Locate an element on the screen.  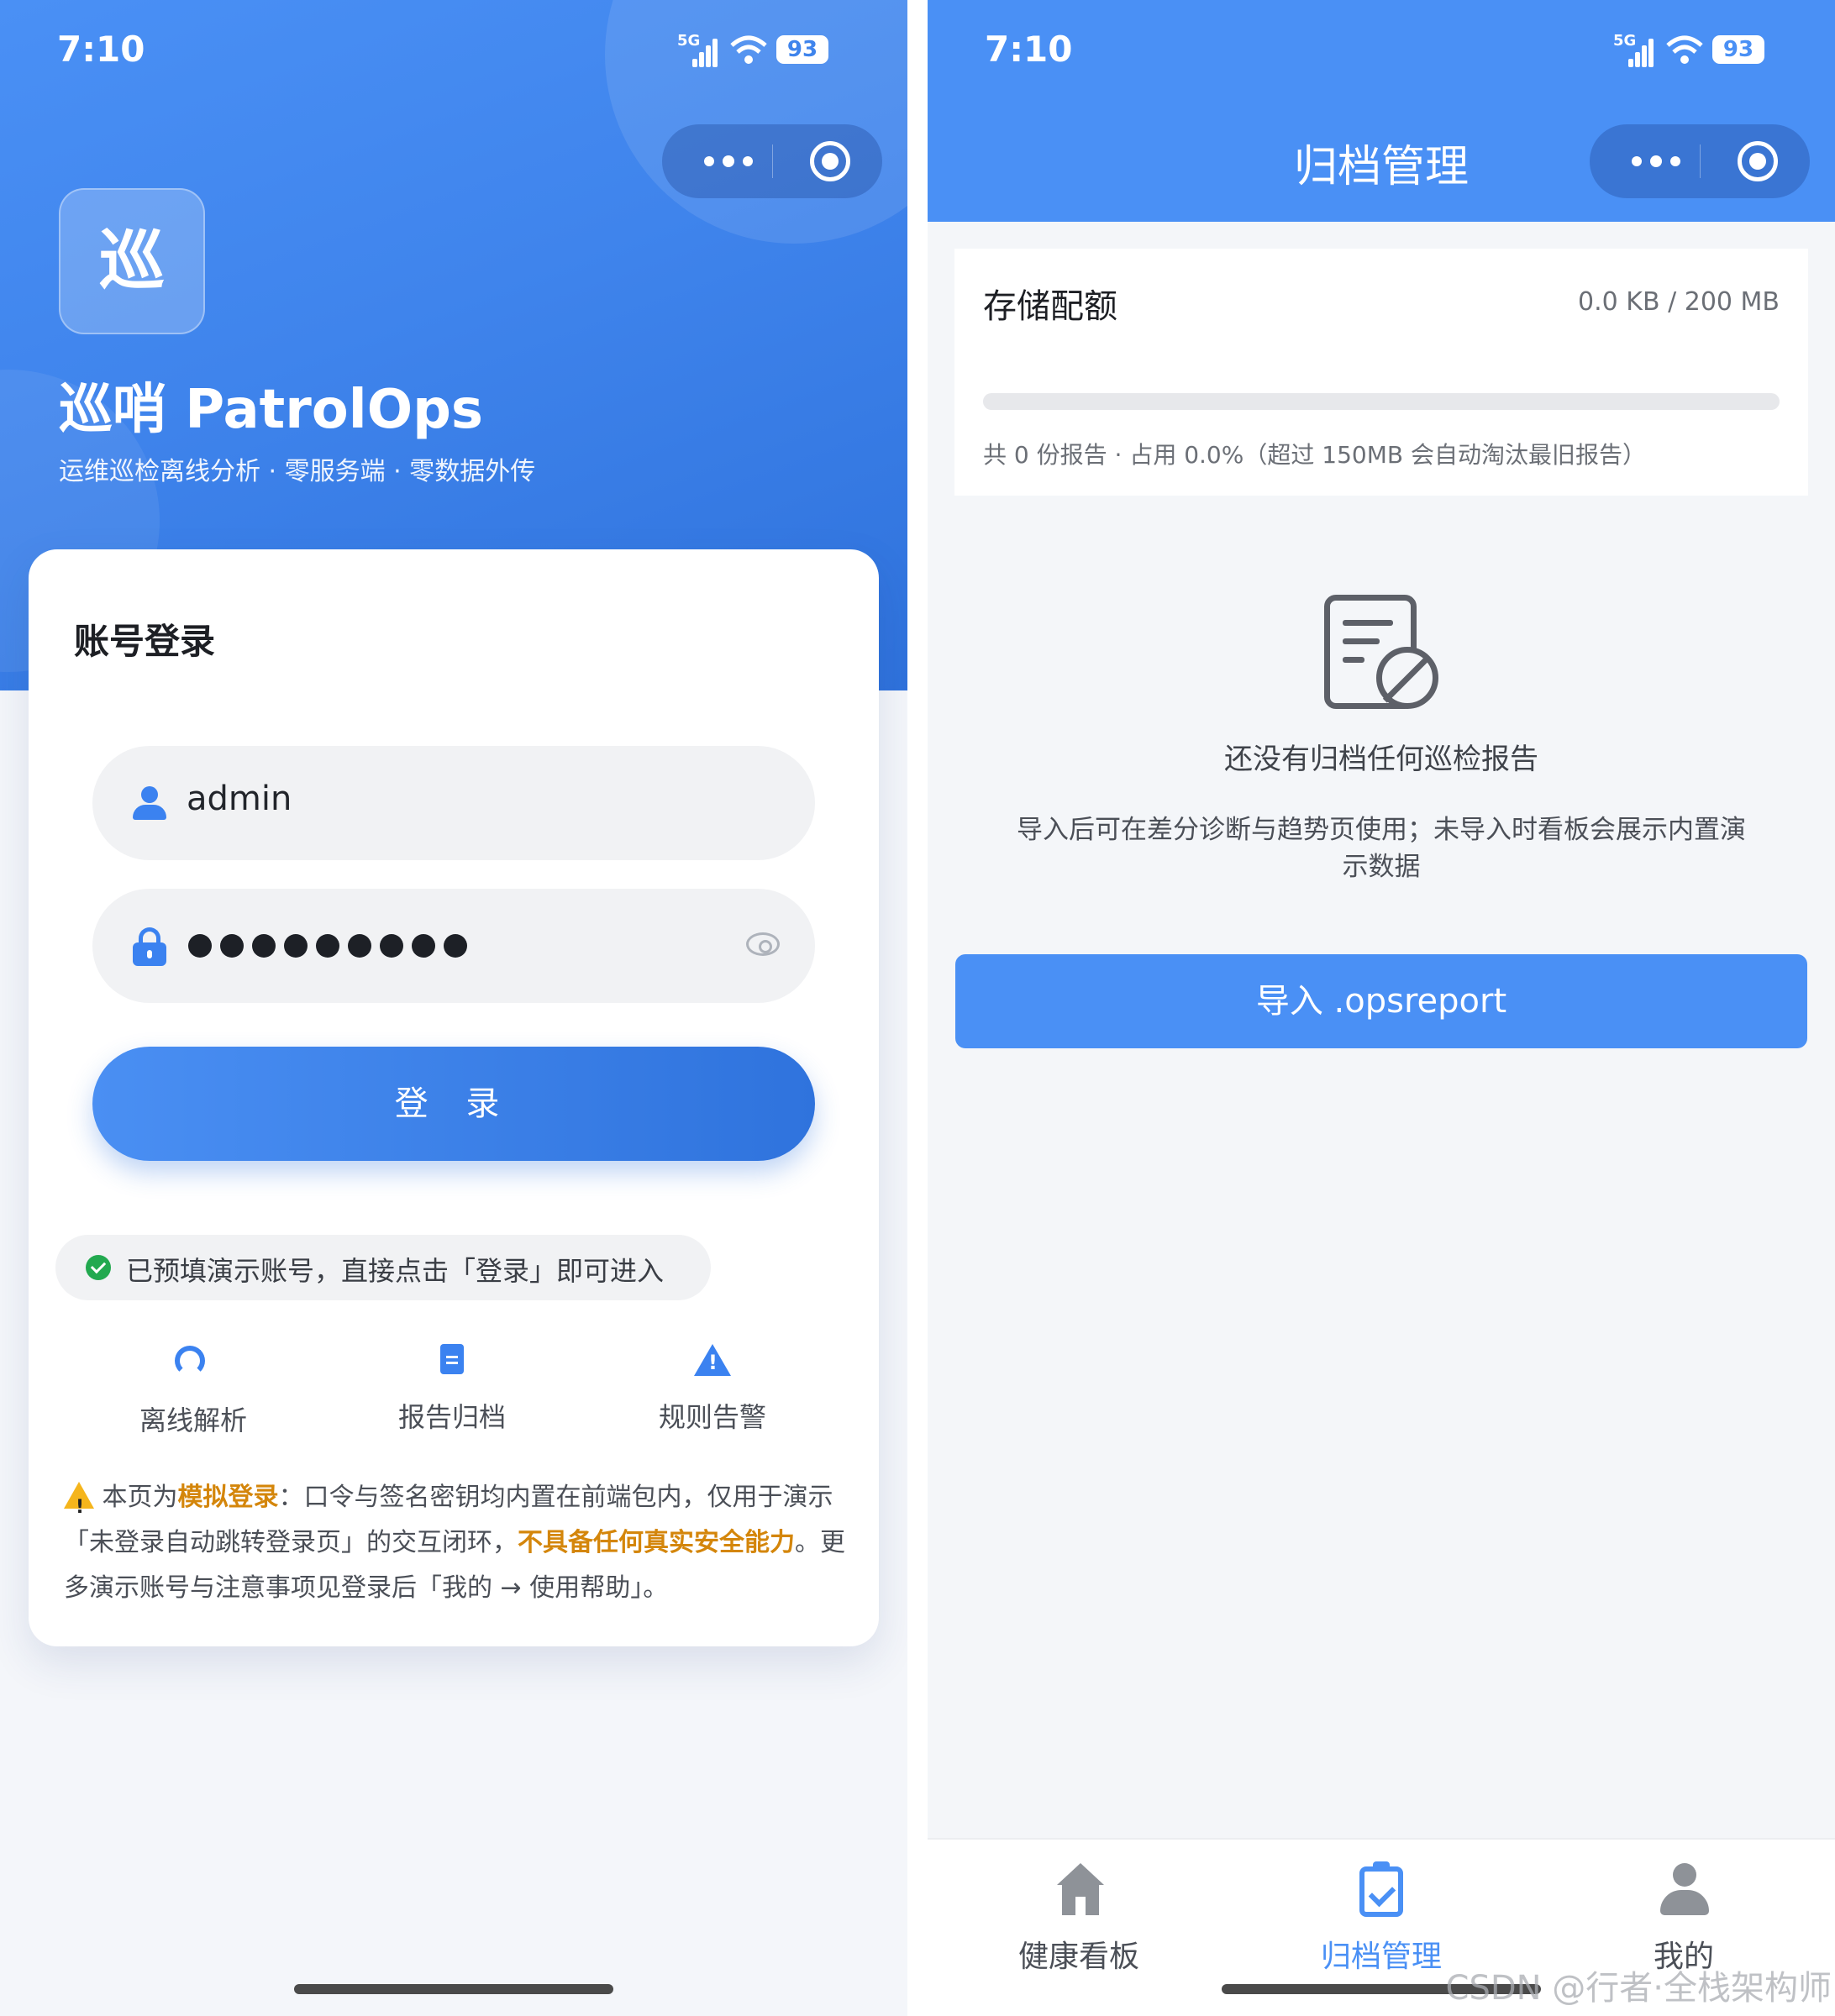
document-icon is located at coordinates (453, 1360).